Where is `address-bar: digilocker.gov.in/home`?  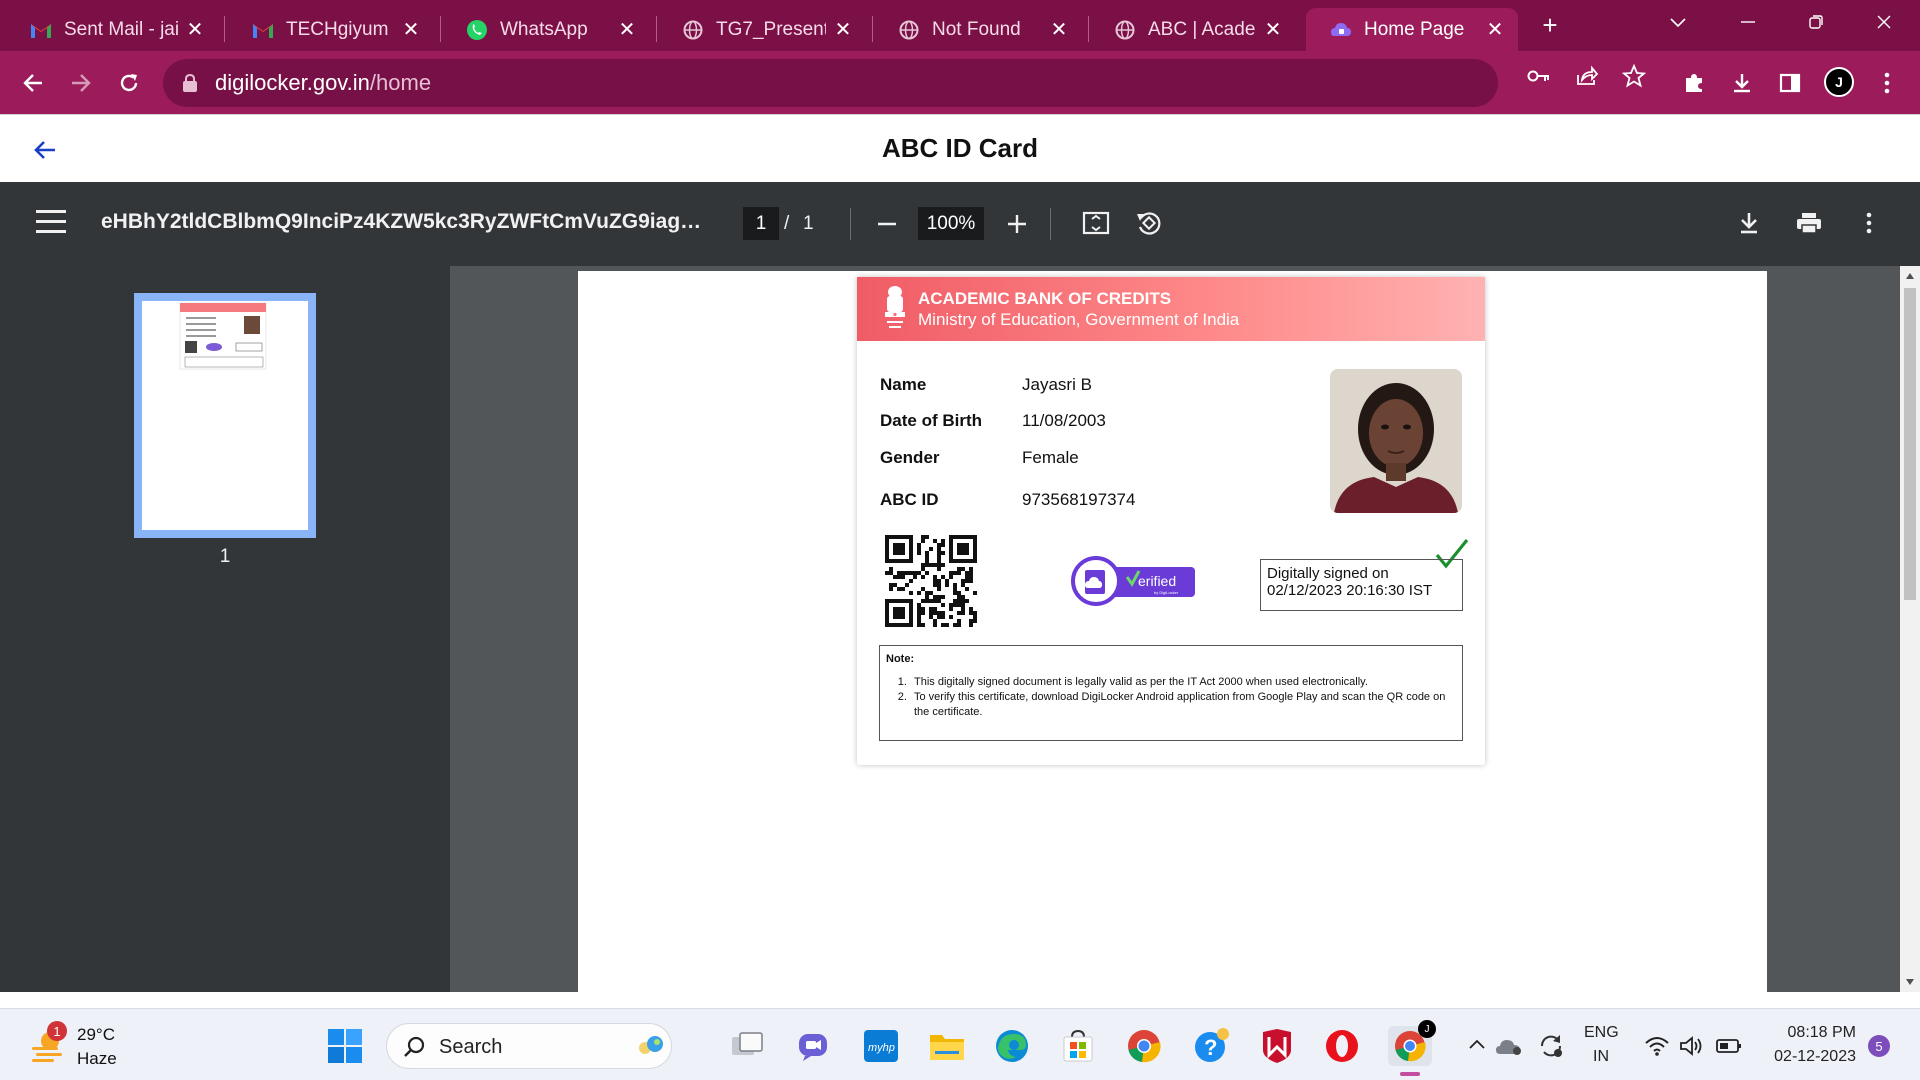
address-bar: digilocker.gov.in/home is located at coordinates (830, 83).